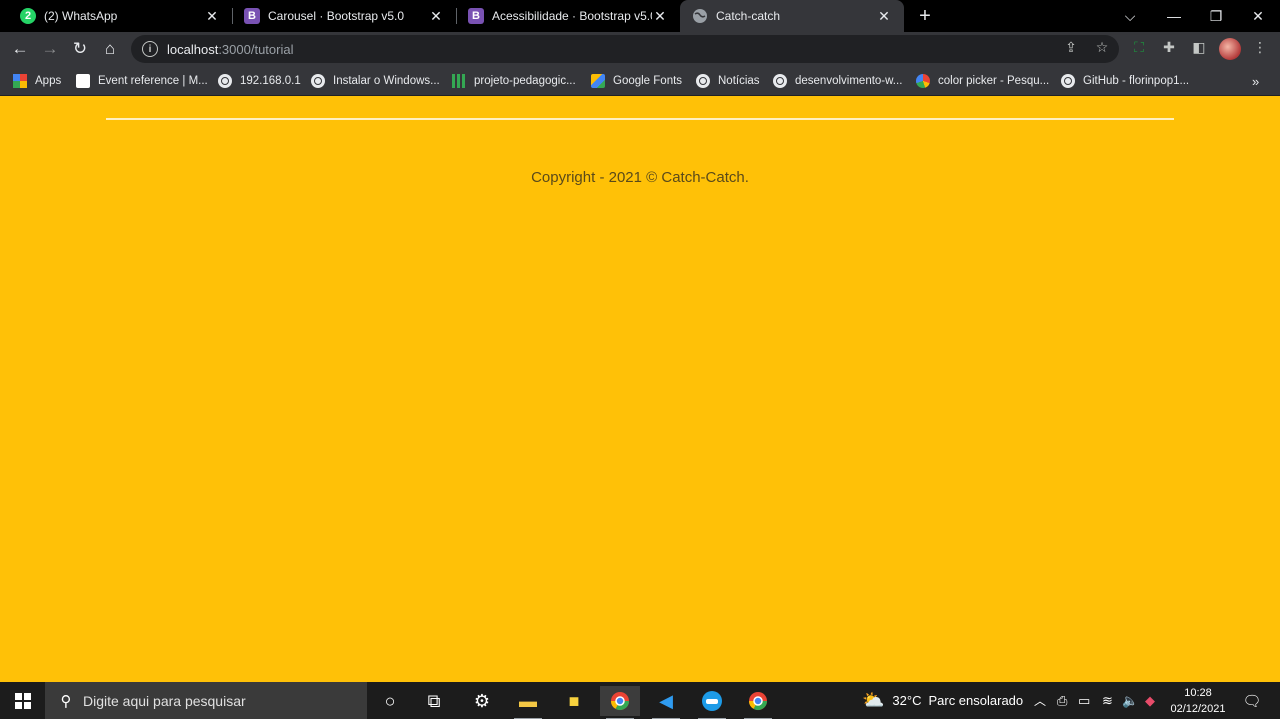  What do you see at coordinates (1198, 693) in the screenshot?
I see `clock-time: 10:28` at bounding box center [1198, 693].